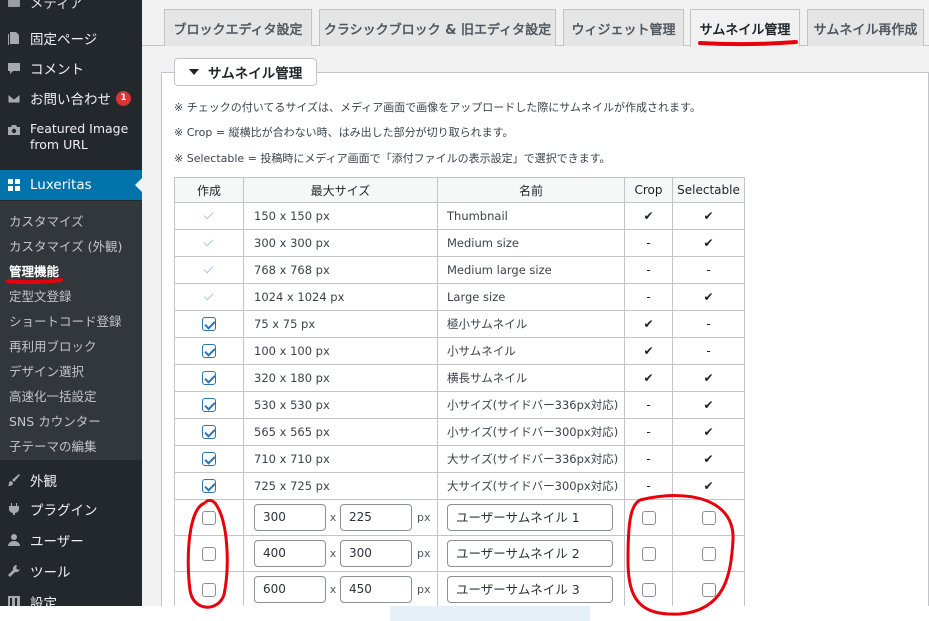 The height and width of the screenshot is (621, 929). I want to click on section-toggle: サムネイル管理, so click(246, 72).